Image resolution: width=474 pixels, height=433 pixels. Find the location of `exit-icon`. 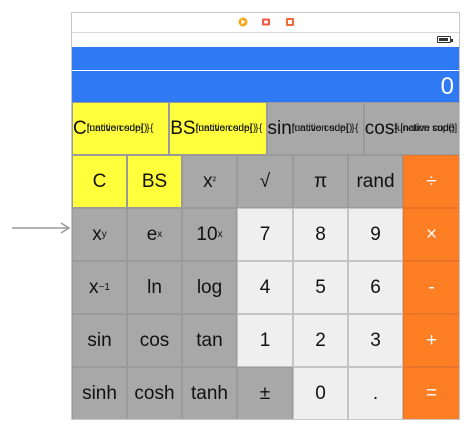

exit-icon is located at coordinates (290, 22).